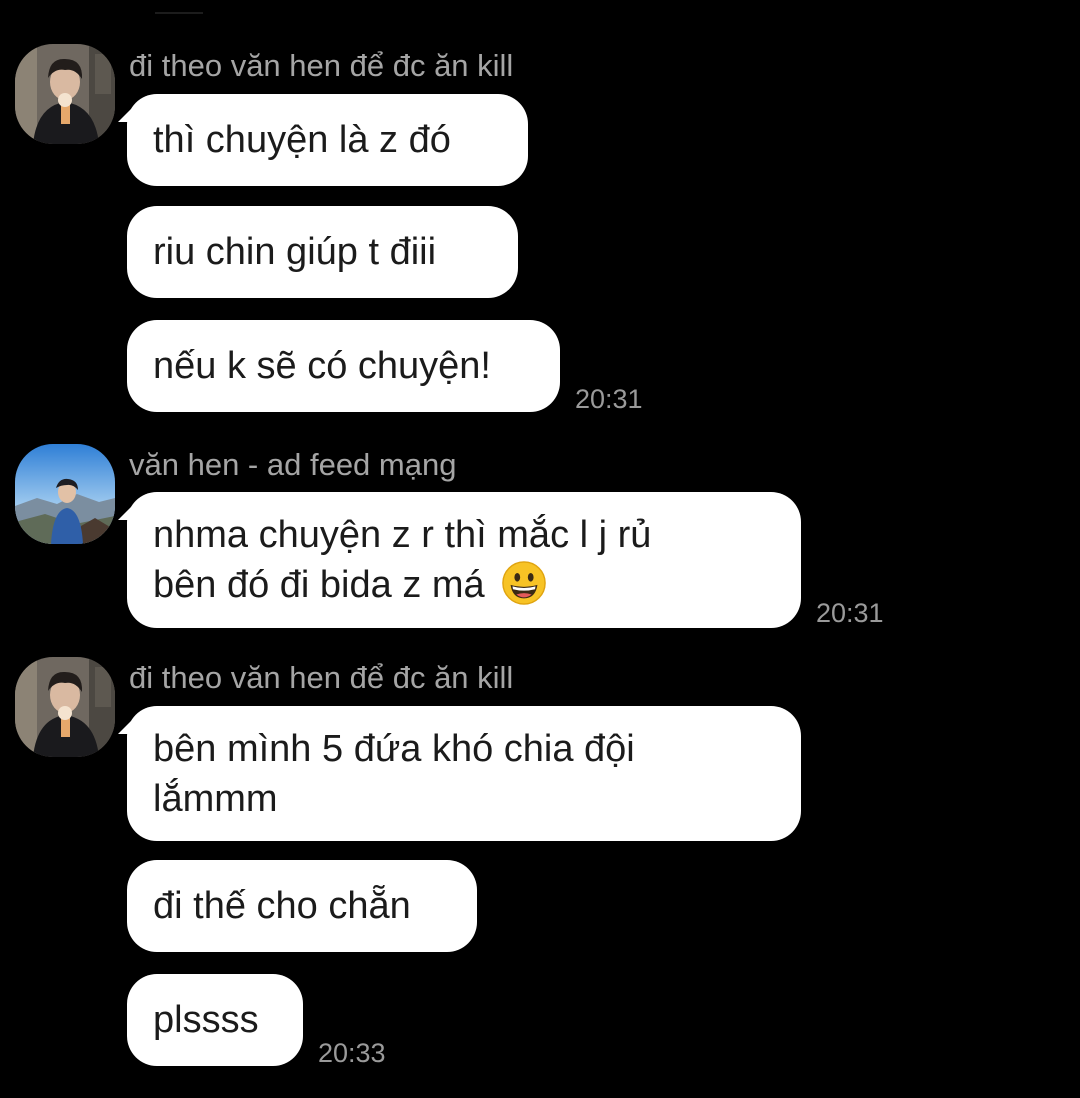 Image resolution: width=1080 pixels, height=1098 pixels. Describe the element at coordinates (206, 1020) in the screenshot. I see `message-text: plssss` at that location.